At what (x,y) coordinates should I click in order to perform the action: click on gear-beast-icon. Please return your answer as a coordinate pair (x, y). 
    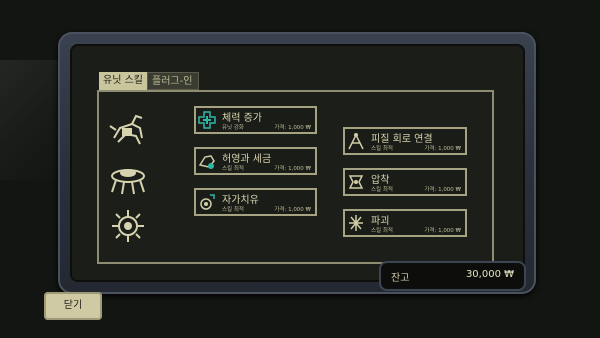
    Looking at the image, I should click on (128, 226).